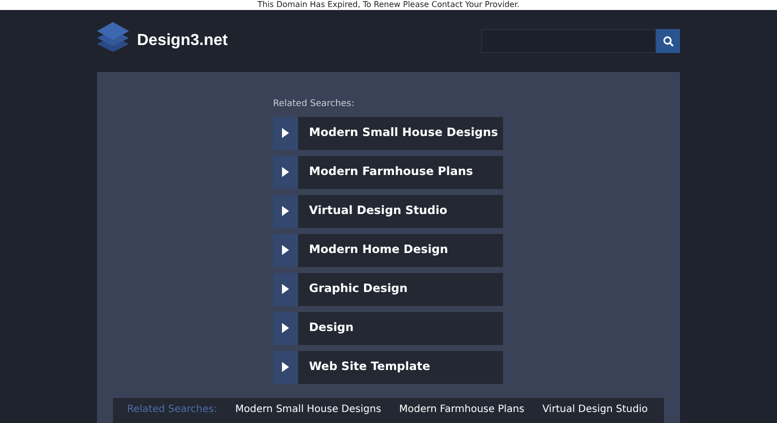 The width and height of the screenshot is (777, 423). I want to click on related-search-link: Graphic Design, so click(388, 289).